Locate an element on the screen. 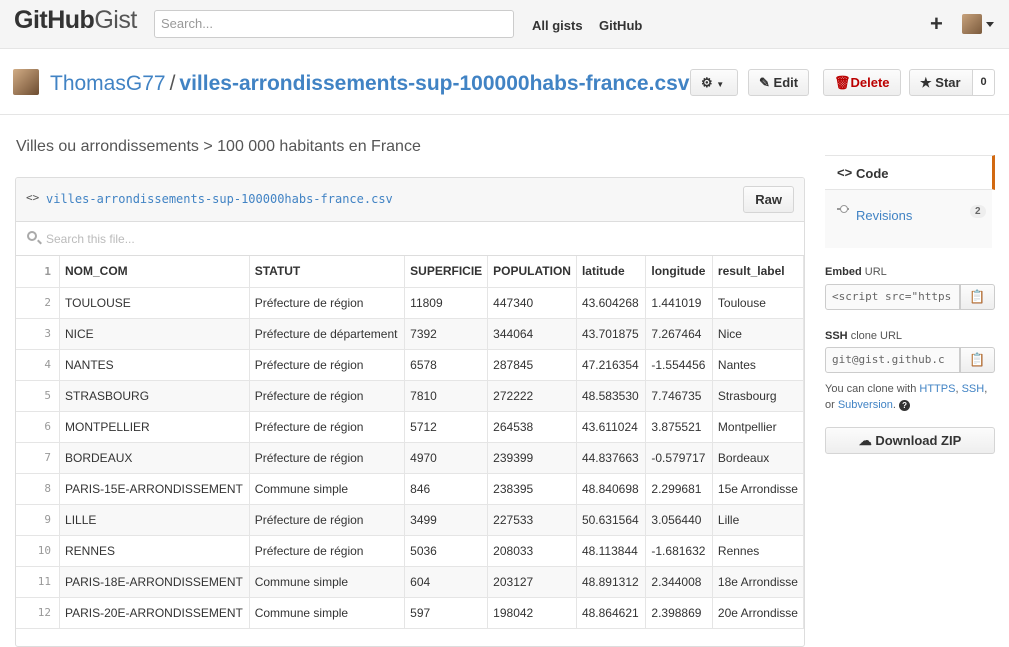 The image size is (1009, 647). subversion-link: Subversion is located at coordinates (865, 405).